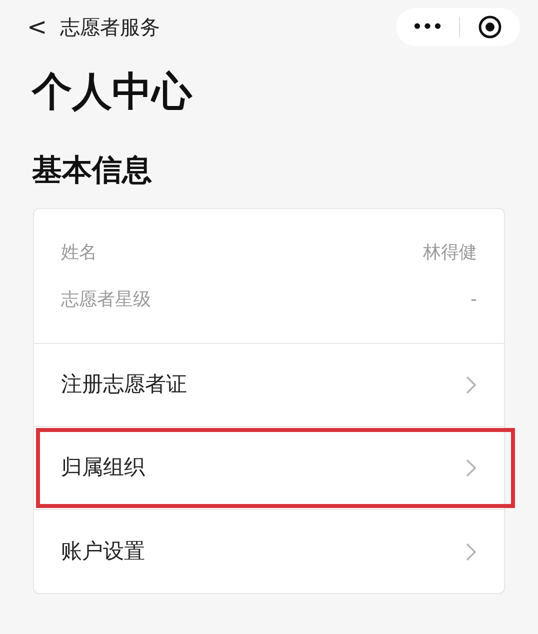 This screenshot has width=538, height=634. I want to click on menu-item: 注册志愿者证, so click(269, 385).